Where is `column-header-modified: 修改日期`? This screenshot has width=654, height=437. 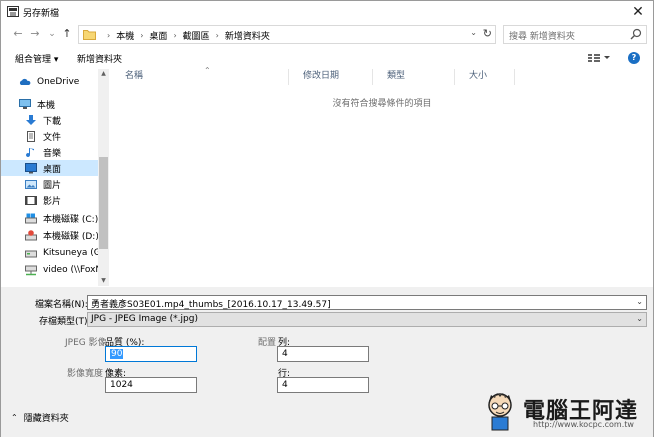
column-header-modified: 修改日期 is located at coordinates (331, 77).